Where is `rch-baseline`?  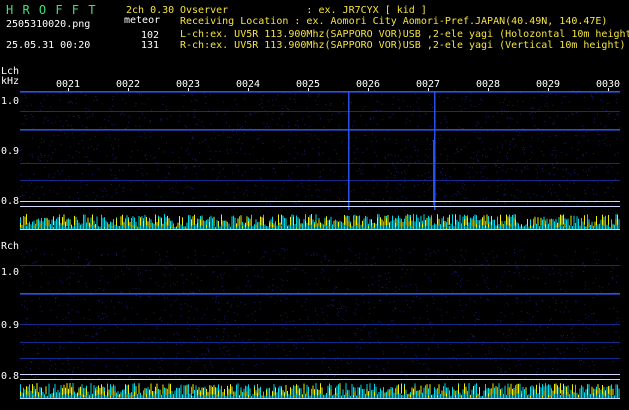 rch-baseline is located at coordinates (320, 374).